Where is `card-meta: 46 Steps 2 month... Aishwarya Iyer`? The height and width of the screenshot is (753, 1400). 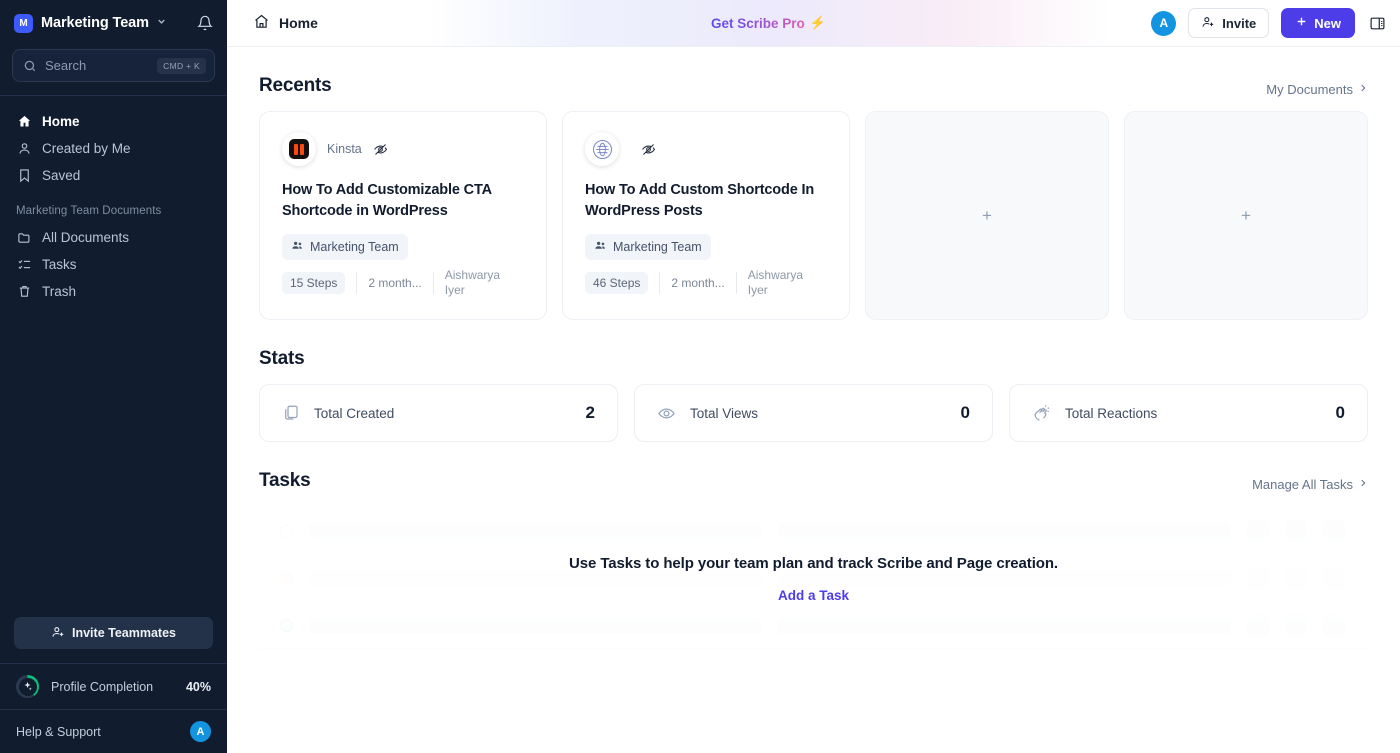
card-meta: 46 Steps 2 month... Aishwarya Iyer is located at coordinates (706, 283).